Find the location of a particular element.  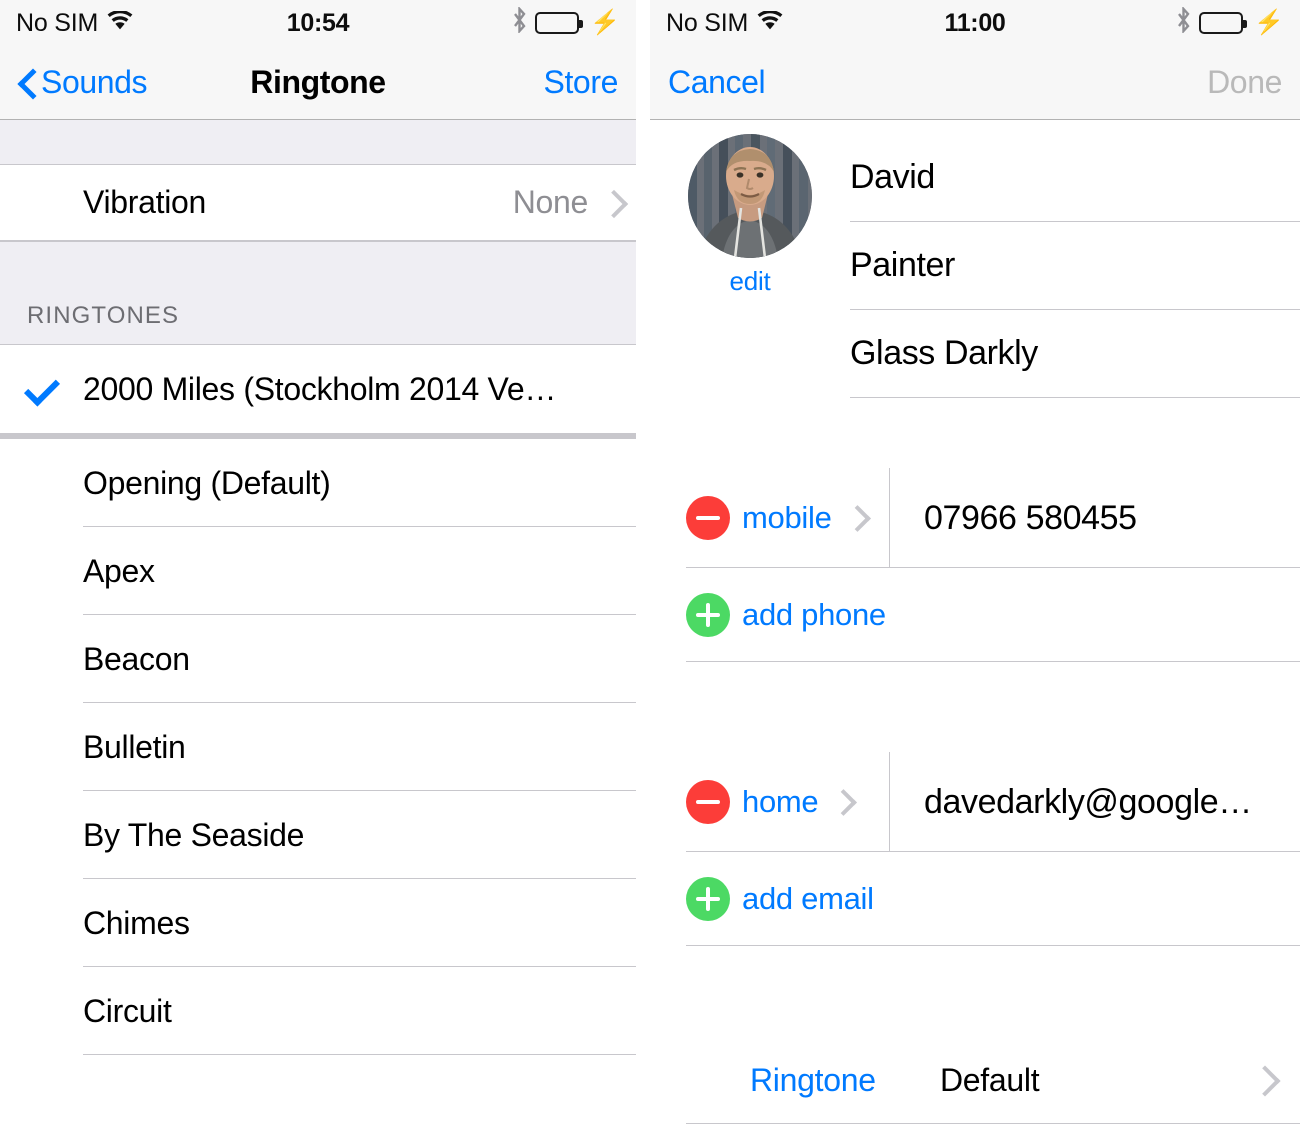

avatar is located at coordinates (750, 196).